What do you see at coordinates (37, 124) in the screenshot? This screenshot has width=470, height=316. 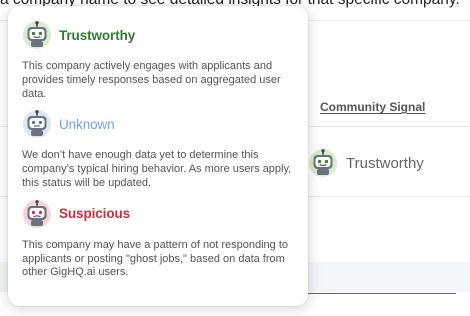 I see `robot-blue-icon` at bounding box center [37, 124].